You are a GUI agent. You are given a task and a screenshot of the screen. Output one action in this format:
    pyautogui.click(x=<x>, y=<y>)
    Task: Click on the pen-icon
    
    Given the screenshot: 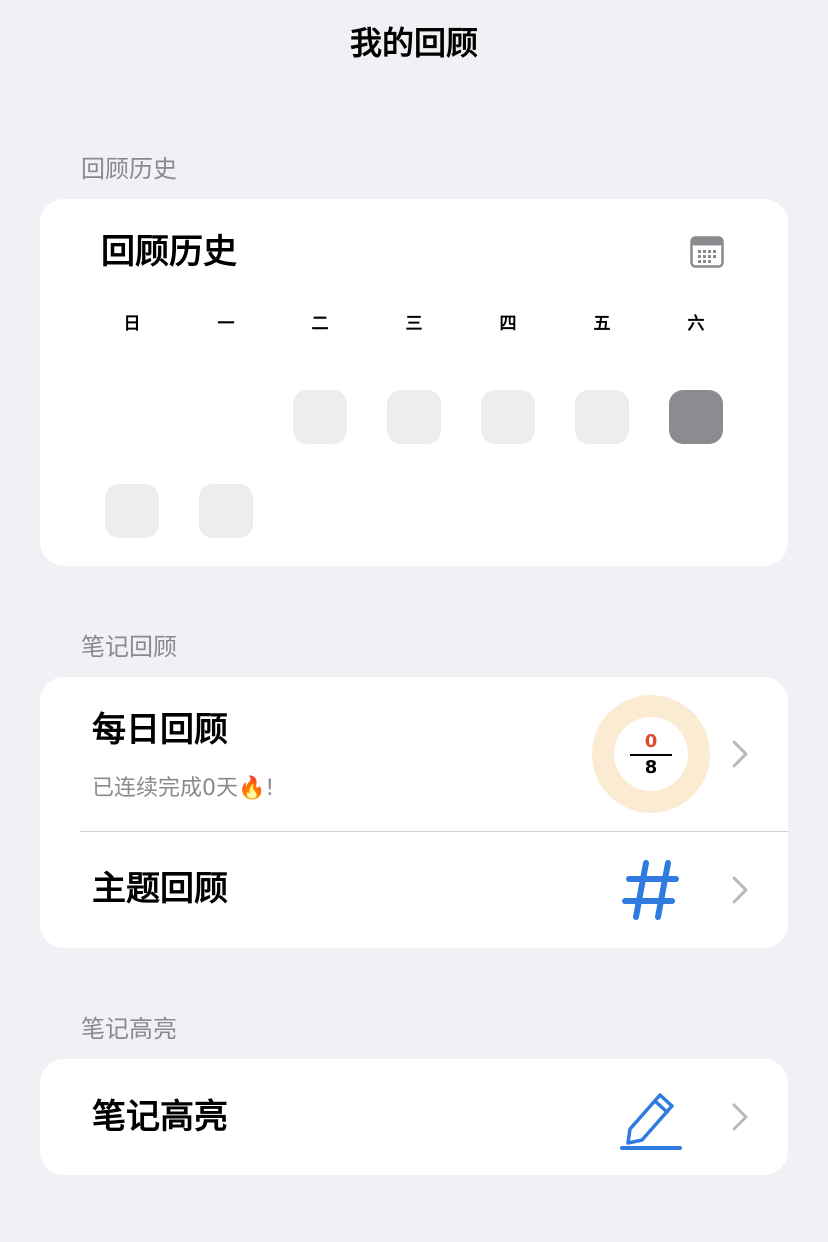 What is the action you would take?
    pyautogui.click(x=651, y=1118)
    